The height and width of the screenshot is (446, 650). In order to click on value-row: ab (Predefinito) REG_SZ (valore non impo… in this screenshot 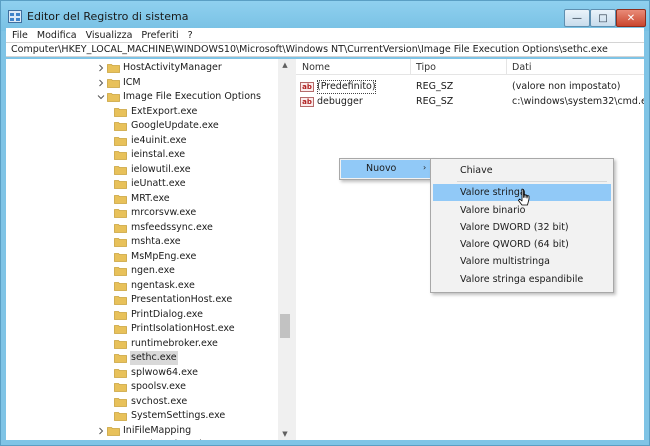, I will do `click(470, 87)`.